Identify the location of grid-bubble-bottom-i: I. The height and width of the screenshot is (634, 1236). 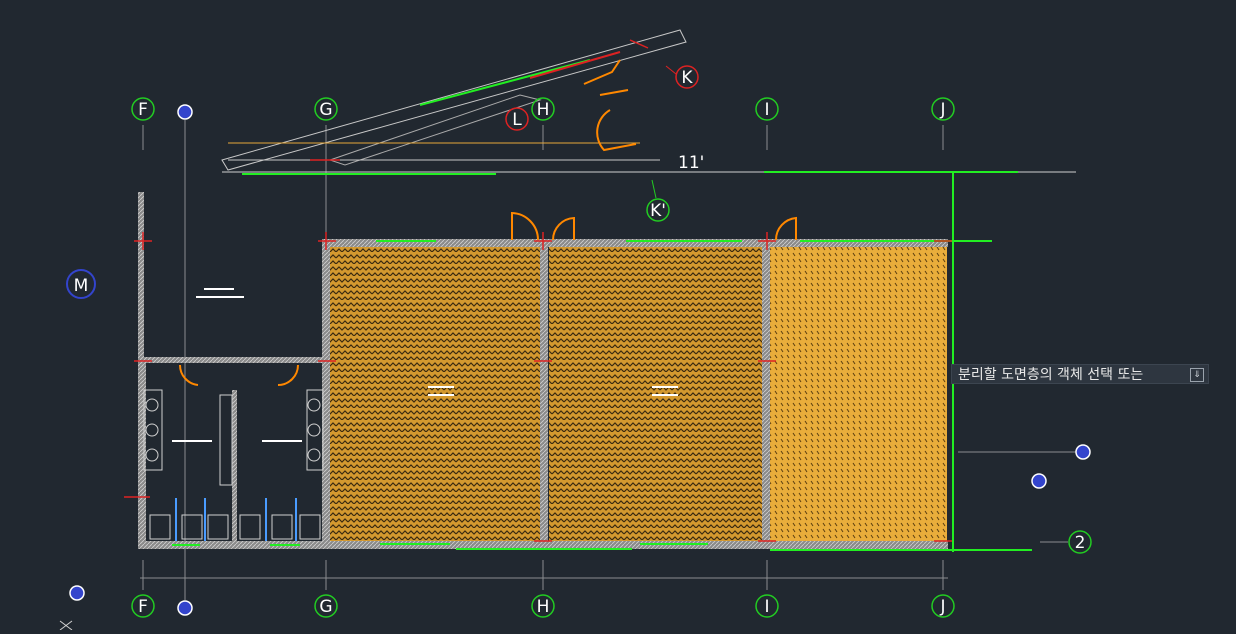
(767, 606).